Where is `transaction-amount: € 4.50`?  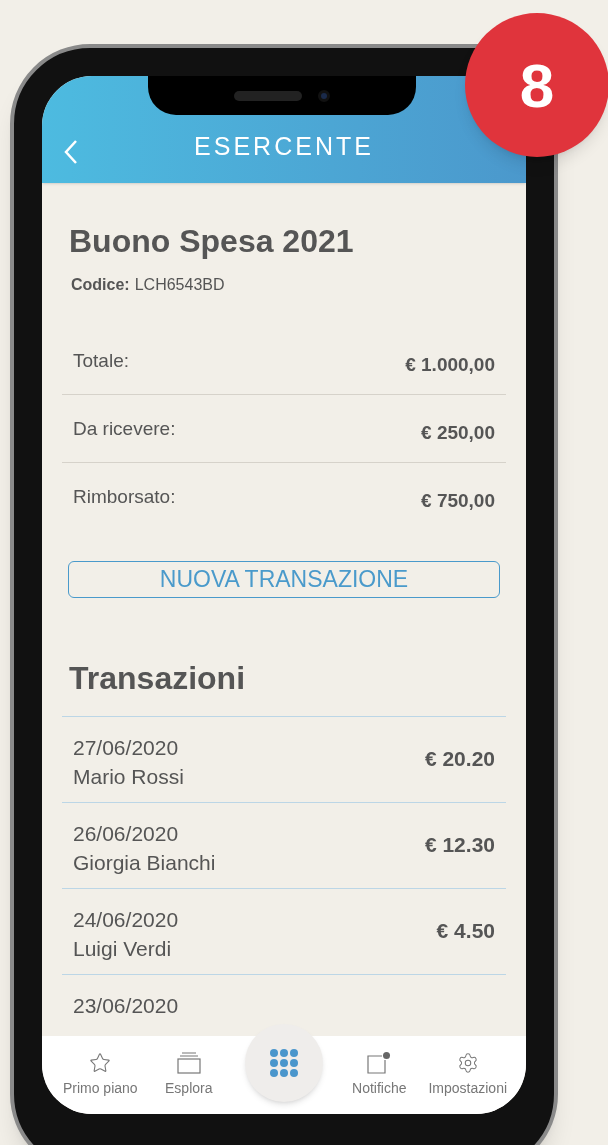 transaction-amount: € 4.50 is located at coordinates (465, 931).